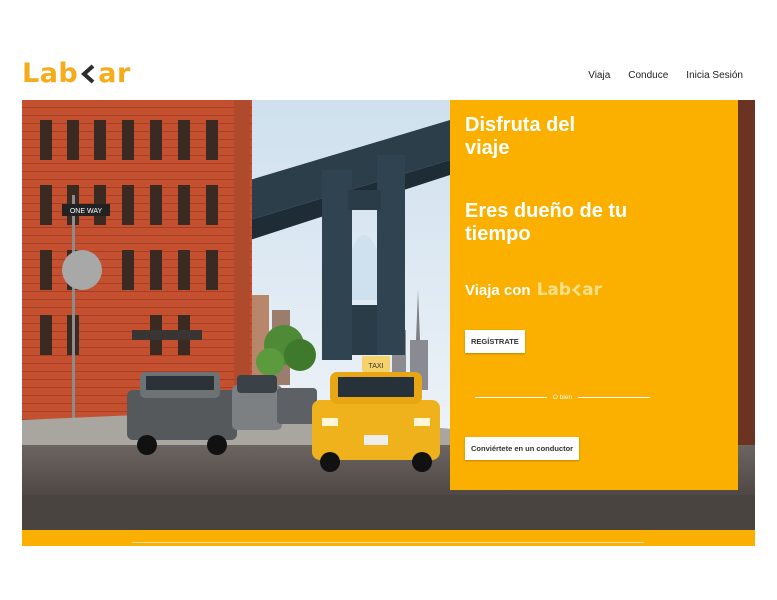 The height and width of the screenshot is (600, 777). What do you see at coordinates (714, 75) in the screenshot?
I see `nav-inicia-sesion: Inicia Sesión` at bounding box center [714, 75].